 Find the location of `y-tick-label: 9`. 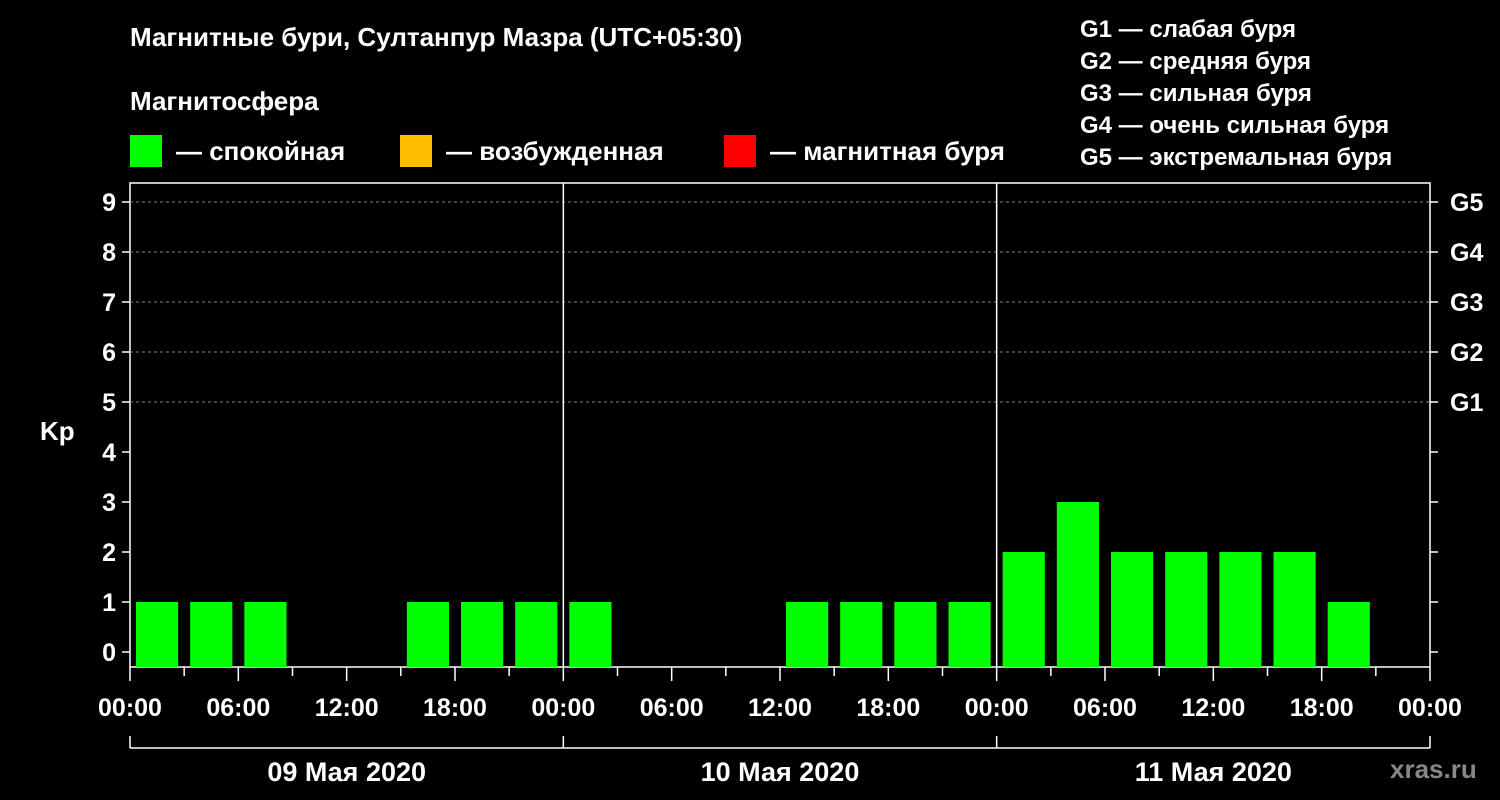

y-tick-label: 9 is located at coordinates (109, 203).